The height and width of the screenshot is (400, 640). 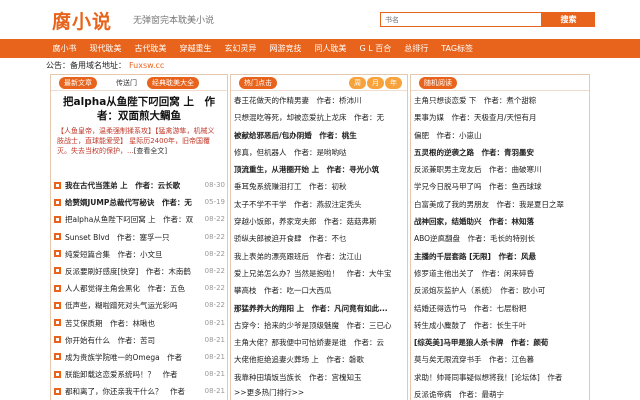 What do you see at coordinates (448, 135) in the screenshot?
I see `list-item-title: 偏肥 作者：小崽山` at bounding box center [448, 135].